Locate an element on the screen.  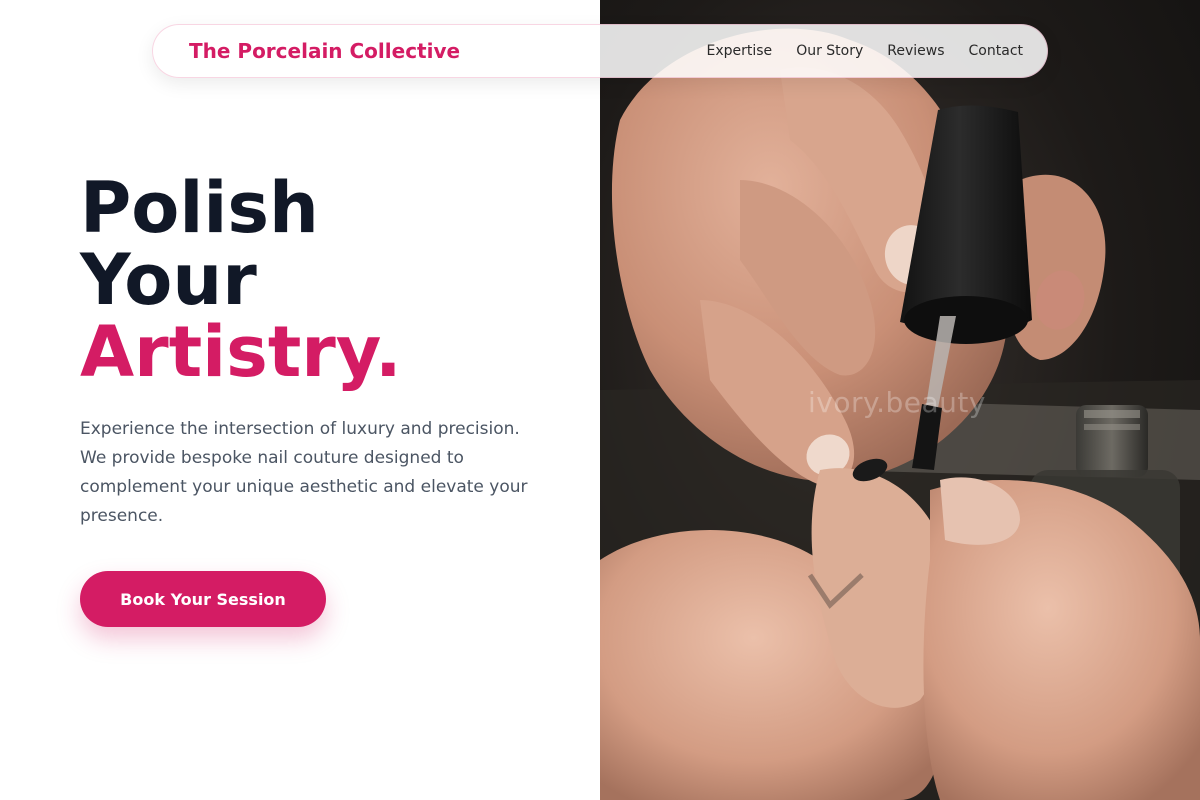
hero-title-accent: Artistry. is located at coordinates (241, 352).